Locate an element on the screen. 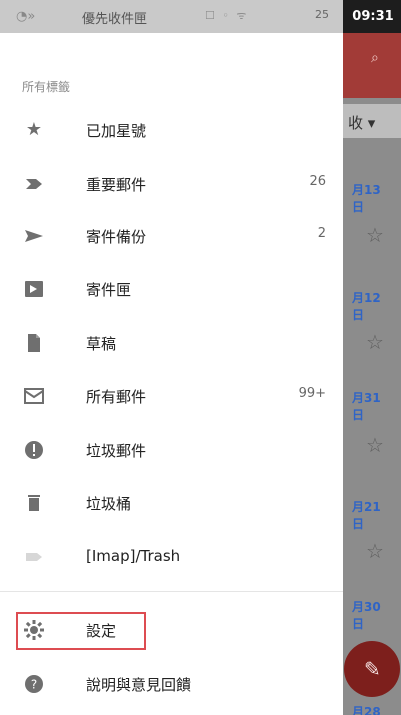 The height and width of the screenshot is (715, 401). drawer-item-count: 99+ is located at coordinates (312, 393).